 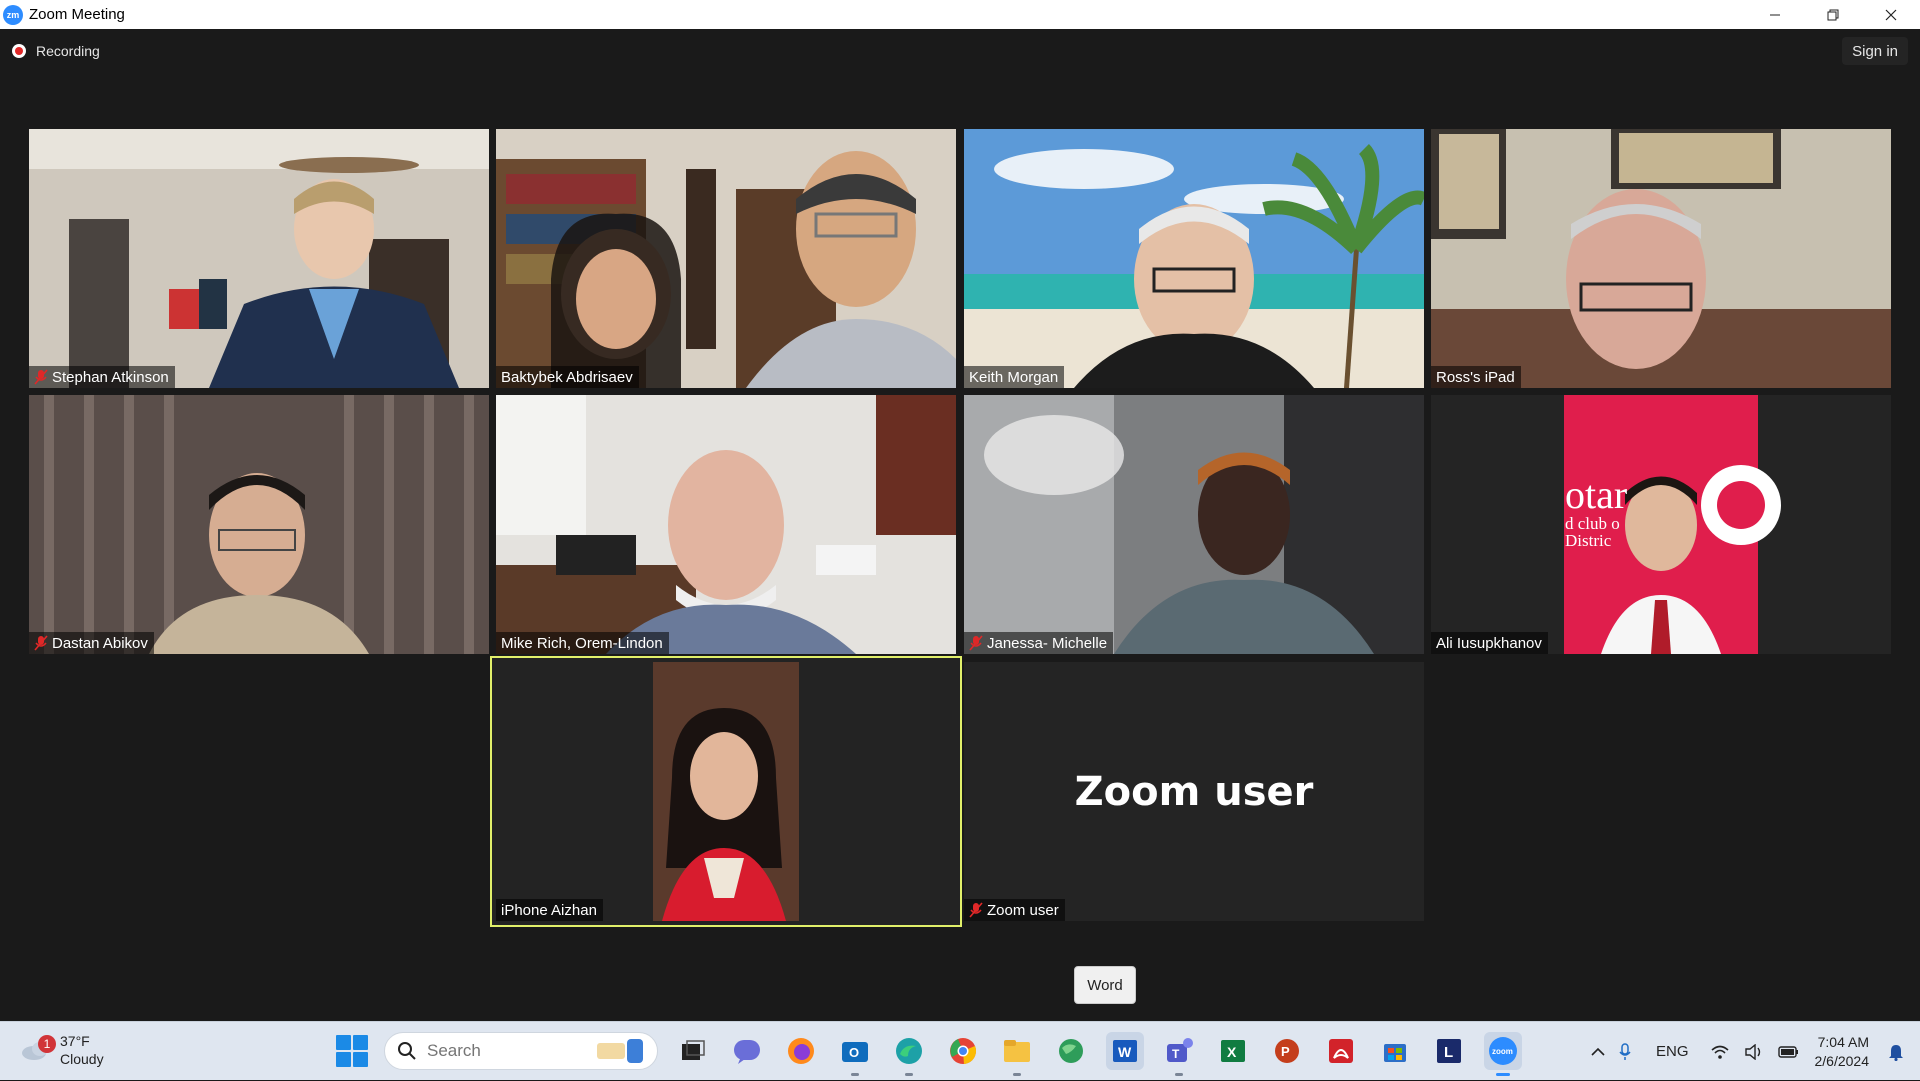 I want to click on cloud-icon: 1, so click(x=38, y=1048).